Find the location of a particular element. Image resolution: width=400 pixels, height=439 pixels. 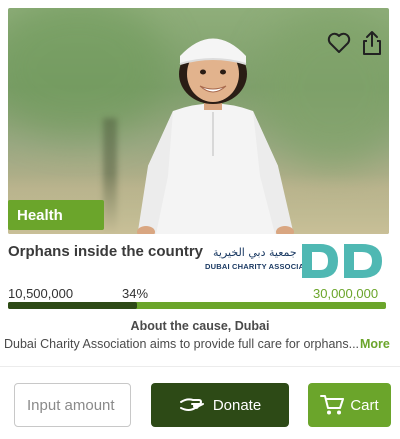

category-tag: Health is located at coordinates (56, 215).